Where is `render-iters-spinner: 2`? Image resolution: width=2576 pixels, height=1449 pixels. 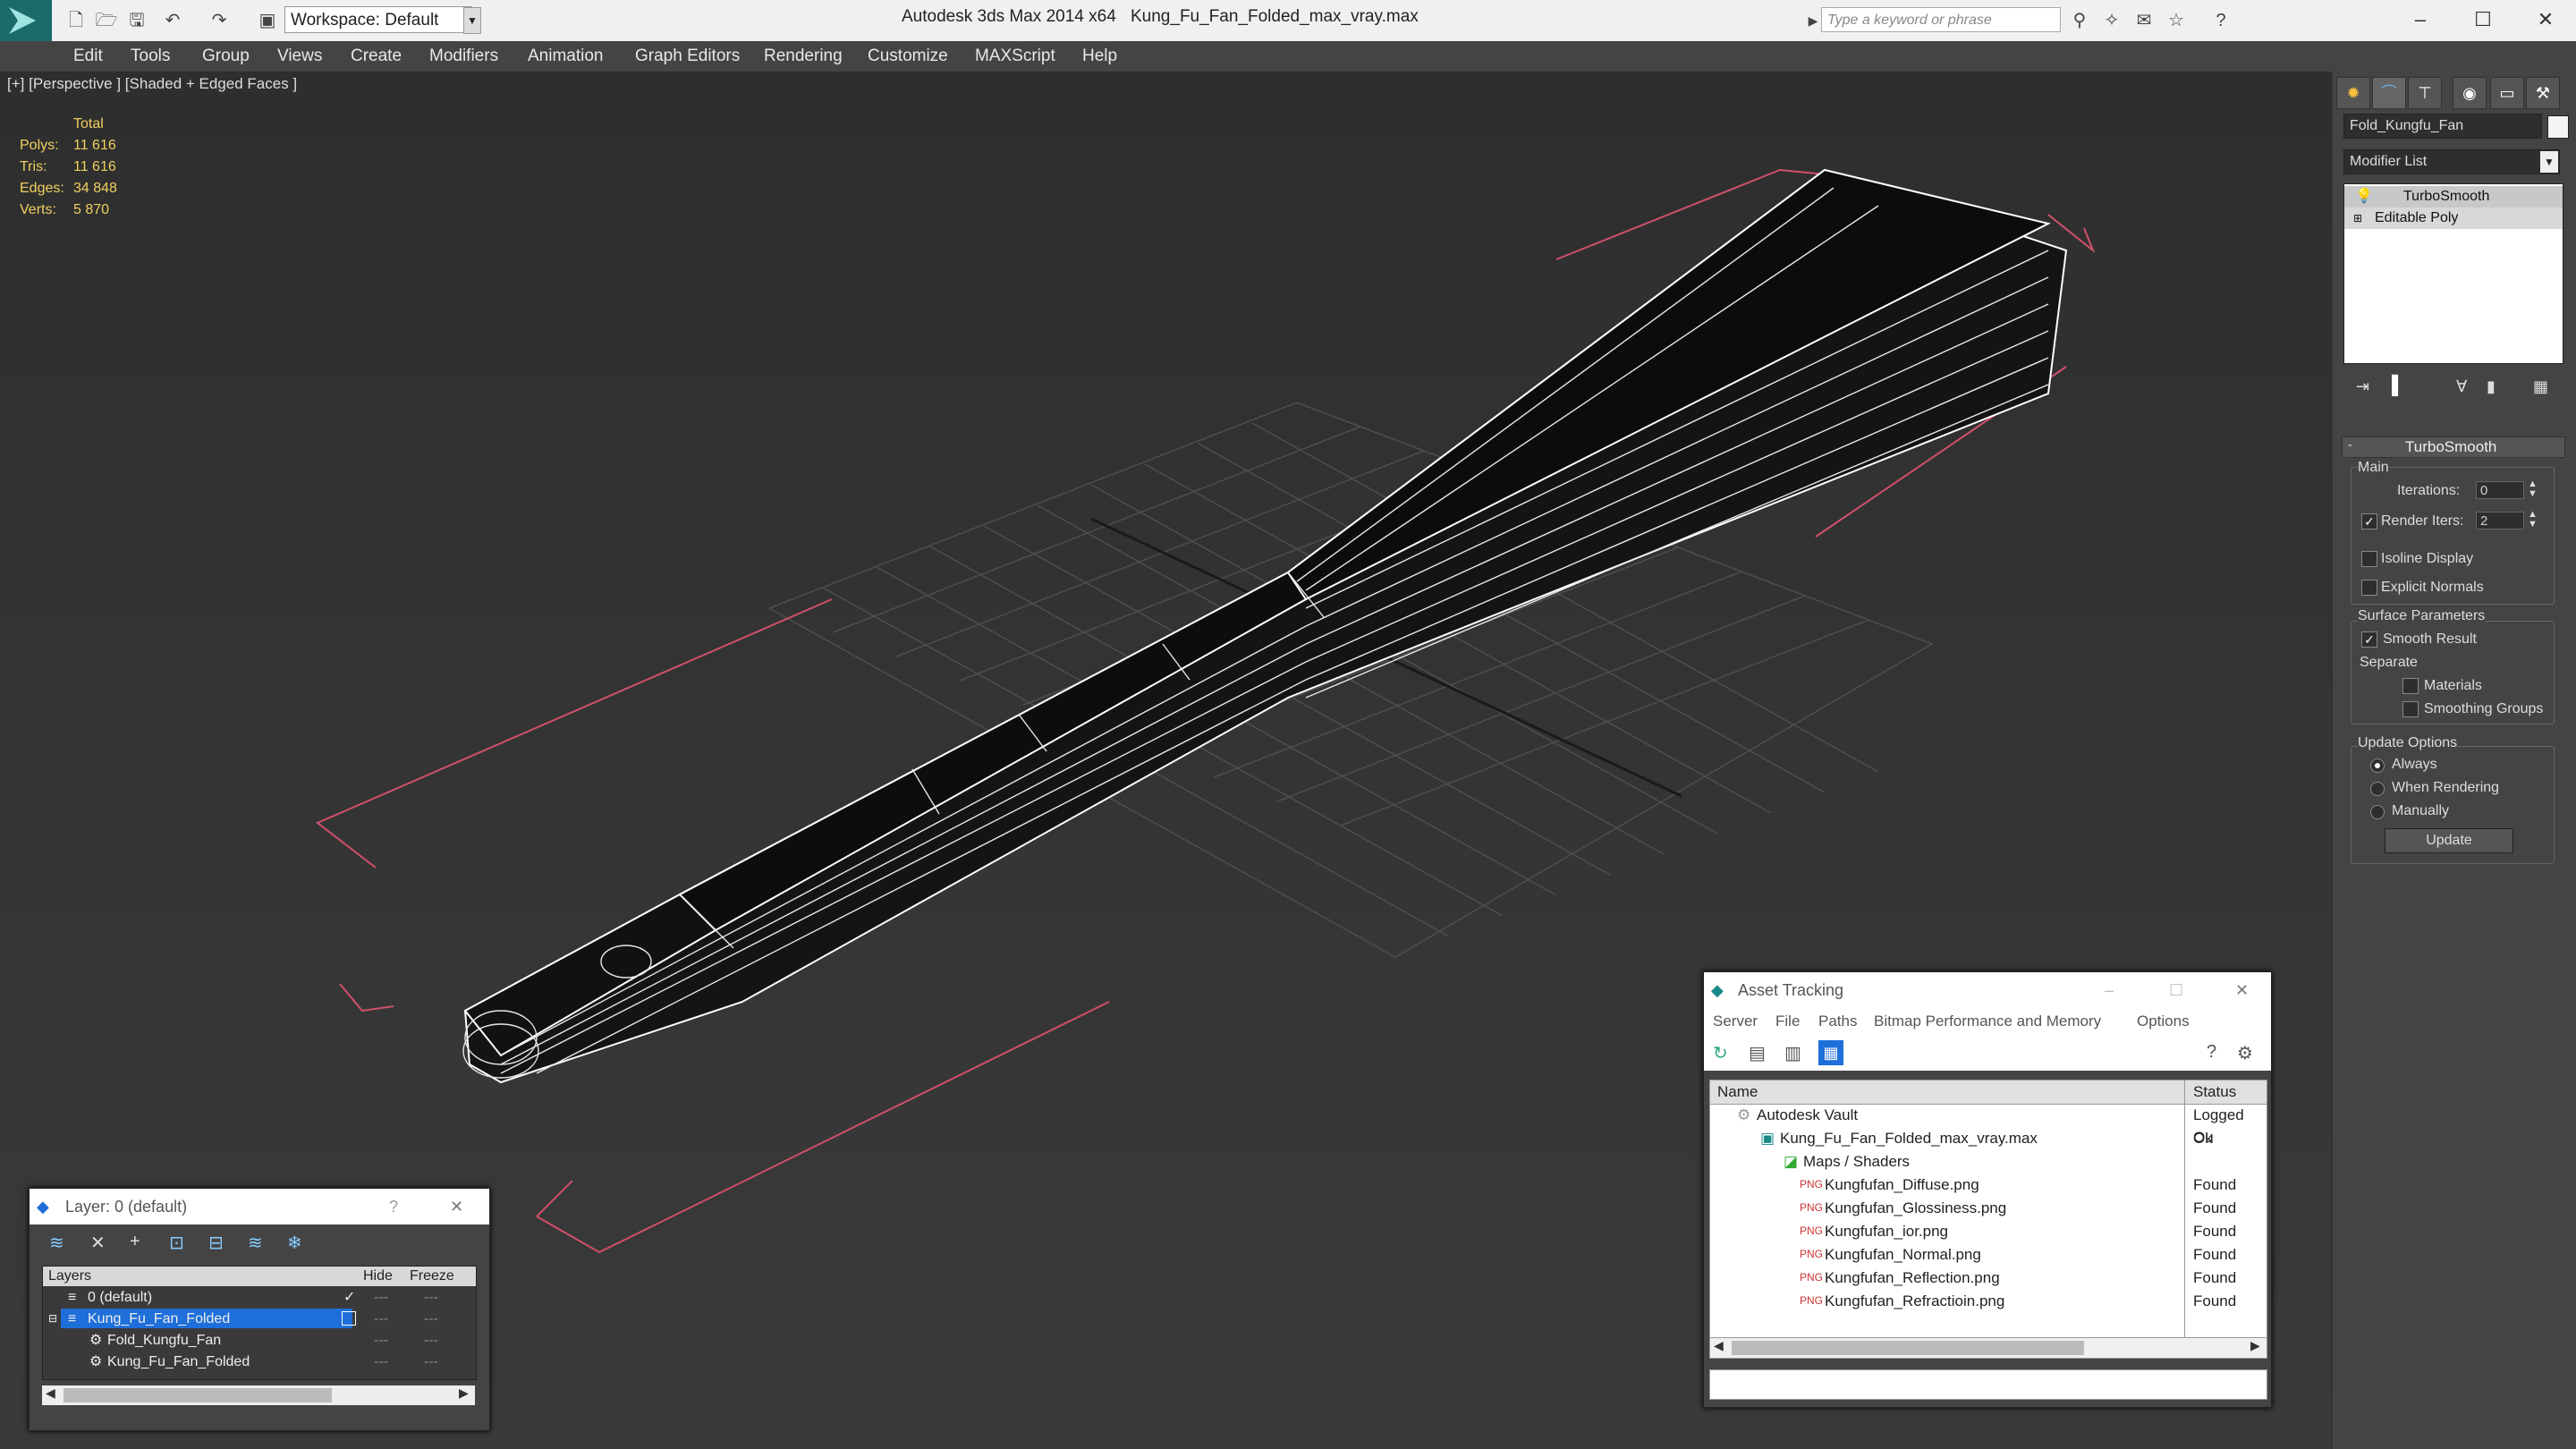 render-iters-spinner: 2 is located at coordinates (2500, 521).